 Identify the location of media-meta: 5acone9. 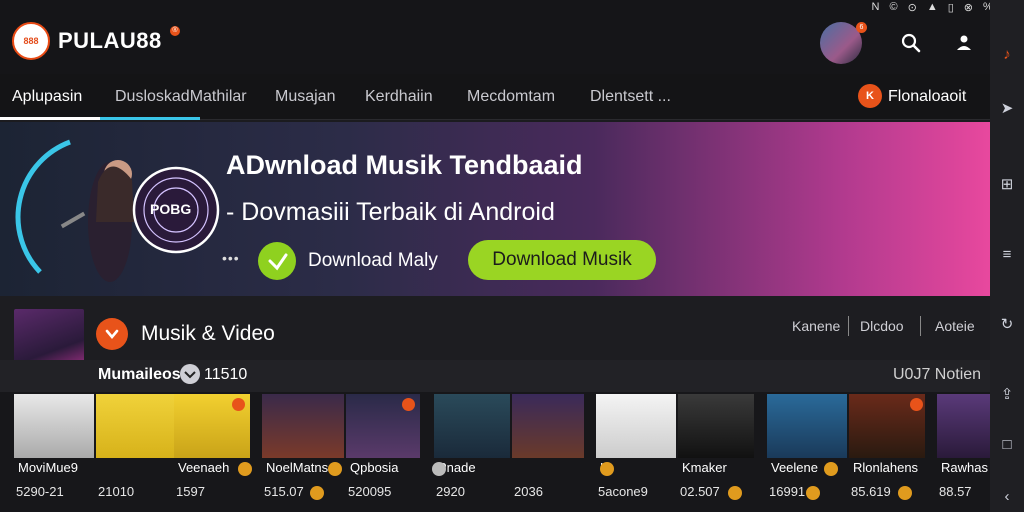
(623, 491).